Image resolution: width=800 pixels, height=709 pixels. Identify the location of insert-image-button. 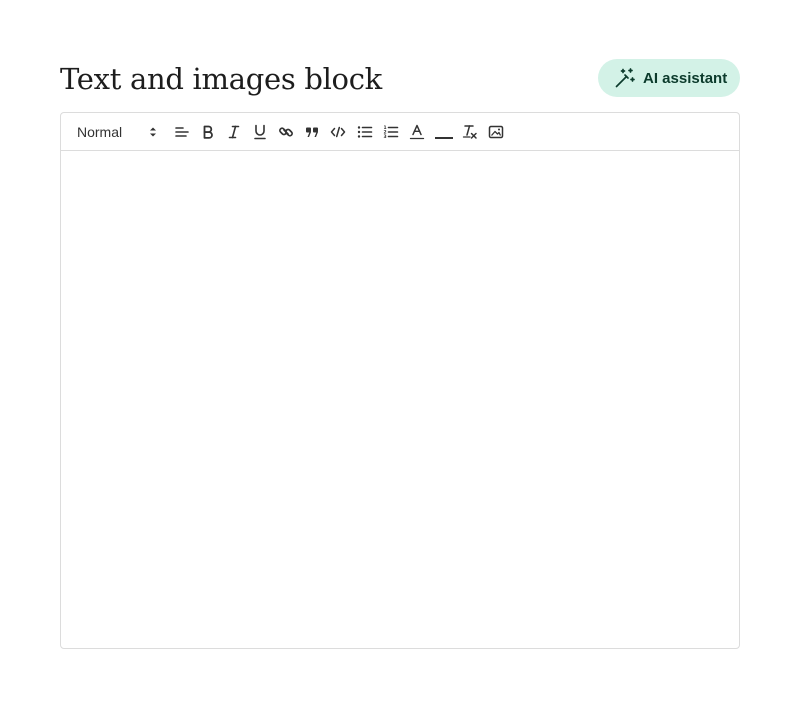
(496, 132).